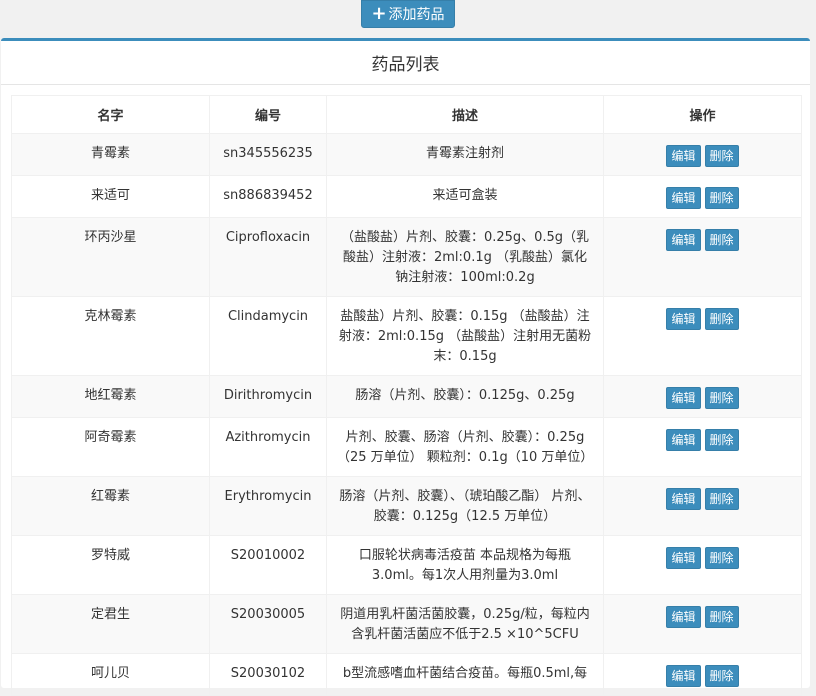 The height and width of the screenshot is (696, 816). I want to click on top-toolbar: + 添加药品, so click(408, 19).